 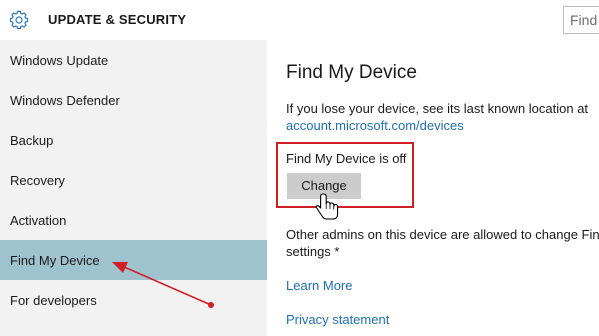 I want to click on sidebar-item-backup: Backup, so click(x=133, y=140).